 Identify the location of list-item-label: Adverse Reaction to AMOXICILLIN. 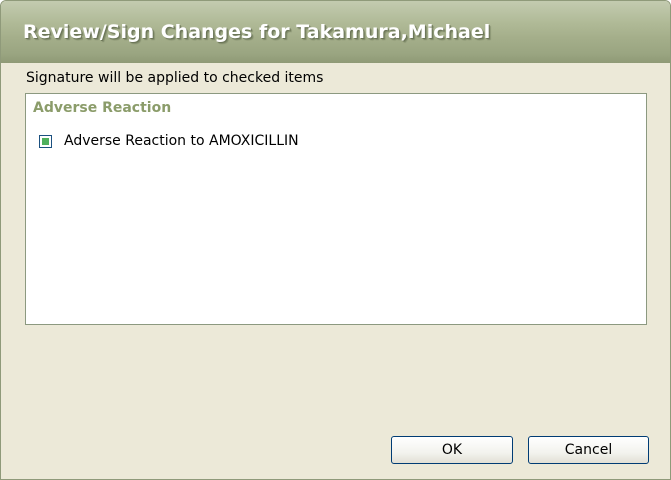
(181, 141).